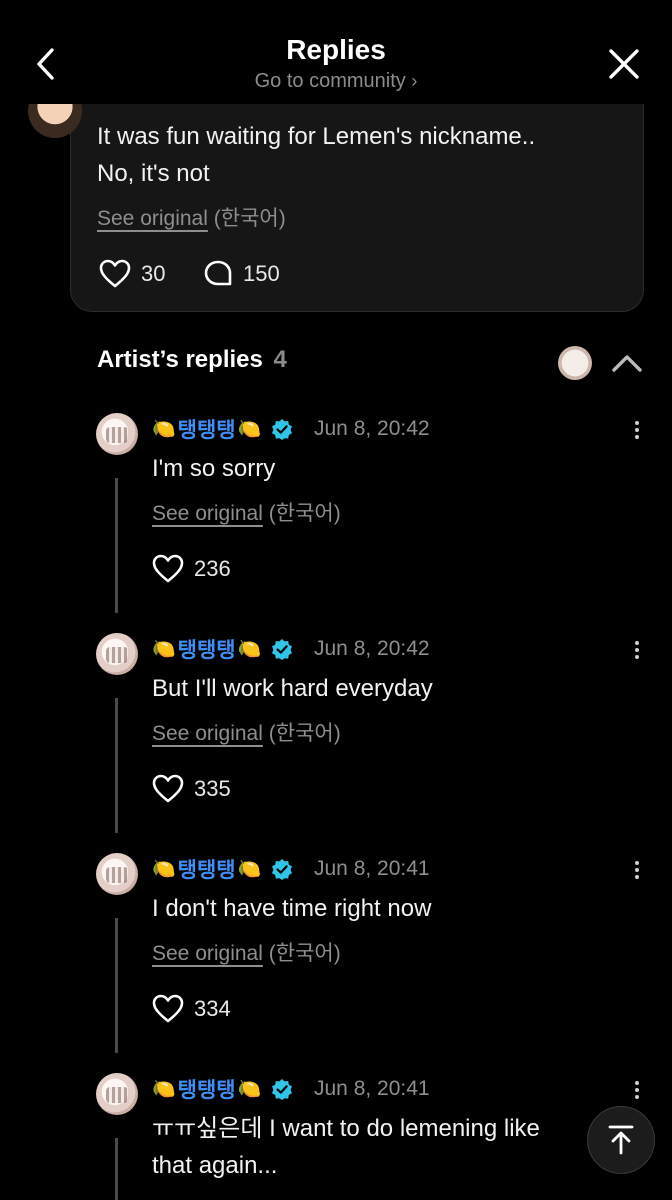 The height and width of the screenshot is (1200, 672). I want to click on chevron-up-icon, so click(627, 363).